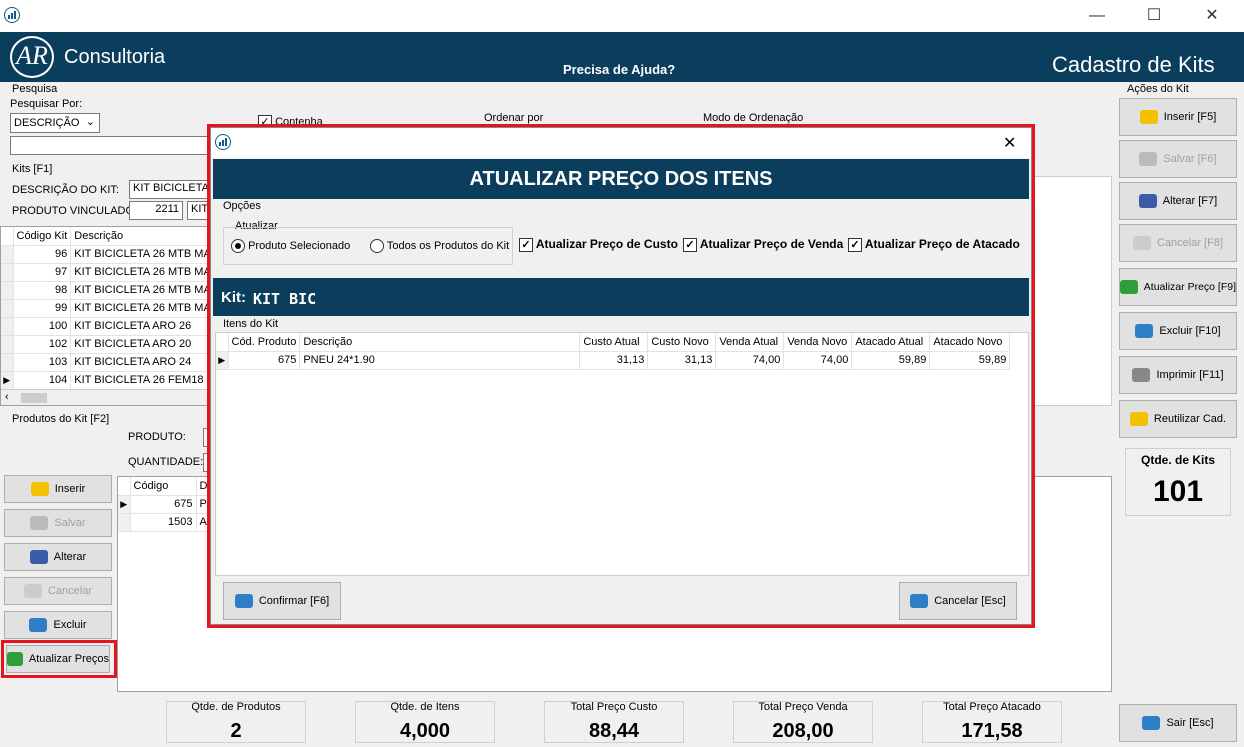  Describe the element at coordinates (32, 57) in the screenshot. I see `logo-icon: AR` at that location.